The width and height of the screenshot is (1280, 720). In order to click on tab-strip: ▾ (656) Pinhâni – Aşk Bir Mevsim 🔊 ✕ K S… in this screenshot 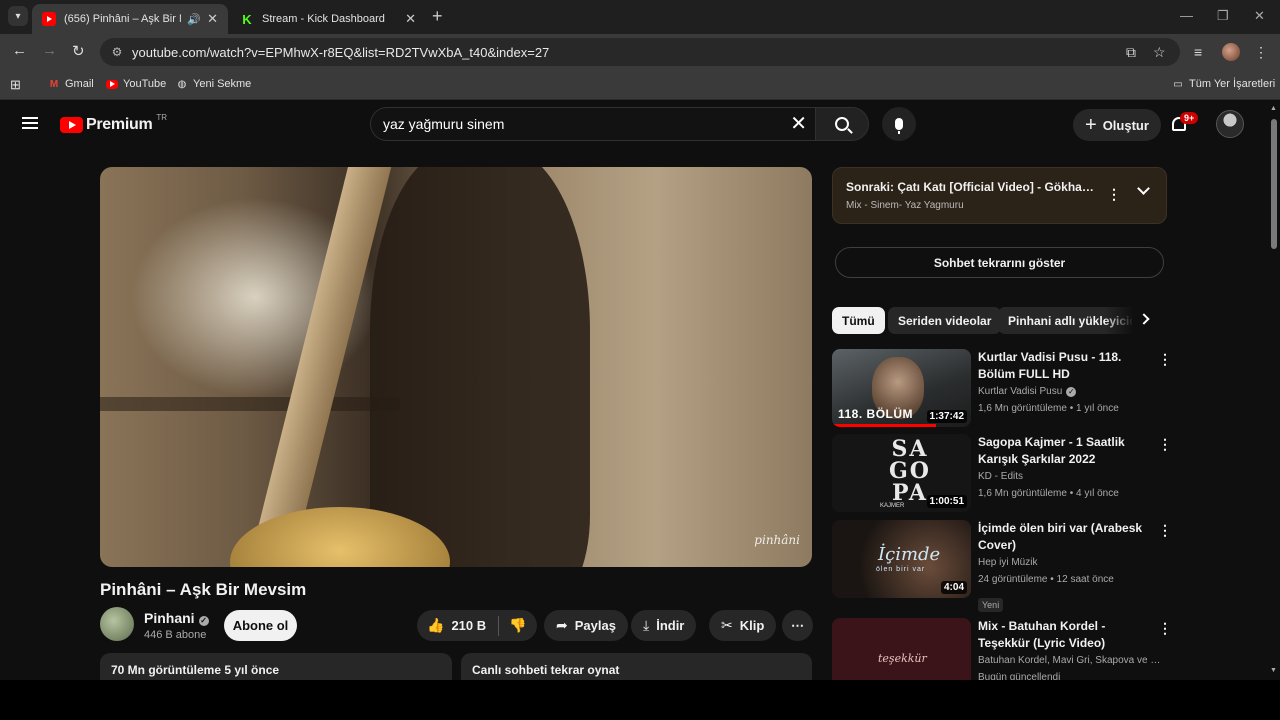, I will do `click(640, 17)`.